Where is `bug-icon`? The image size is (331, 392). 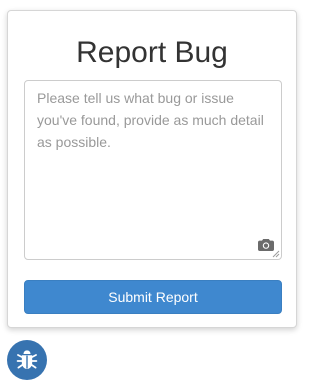
bug-icon is located at coordinates (27, 359).